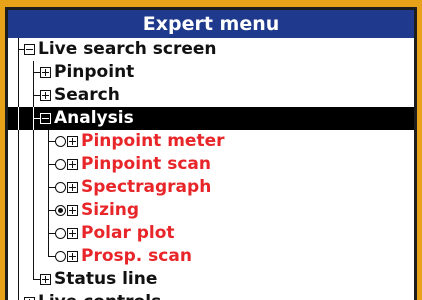 The height and width of the screenshot is (300, 422). I want to click on menu-title: Expert menu, so click(211, 24).